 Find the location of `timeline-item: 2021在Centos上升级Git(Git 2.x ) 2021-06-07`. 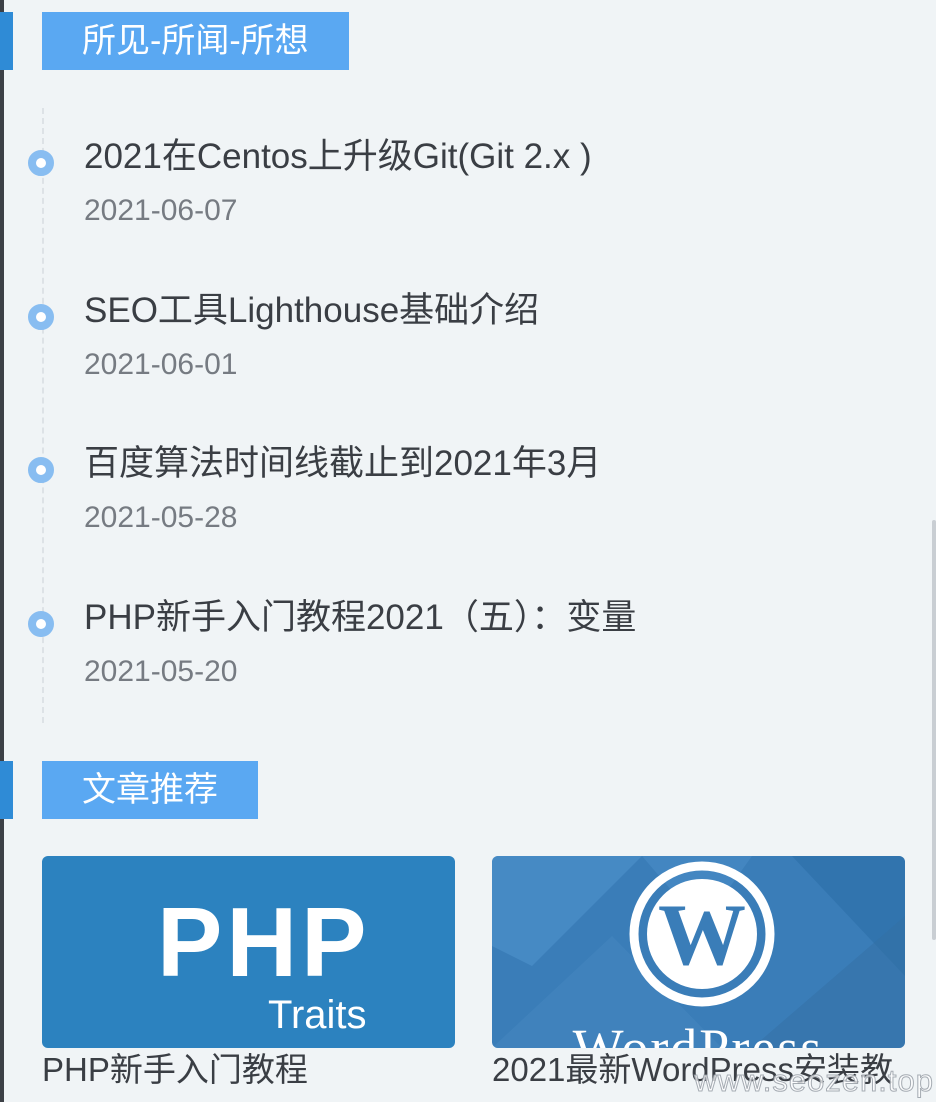

timeline-item: 2021在Centos上升级Git(Git 2.x ) 2021-06-07 is located at coordinates (450, 191).